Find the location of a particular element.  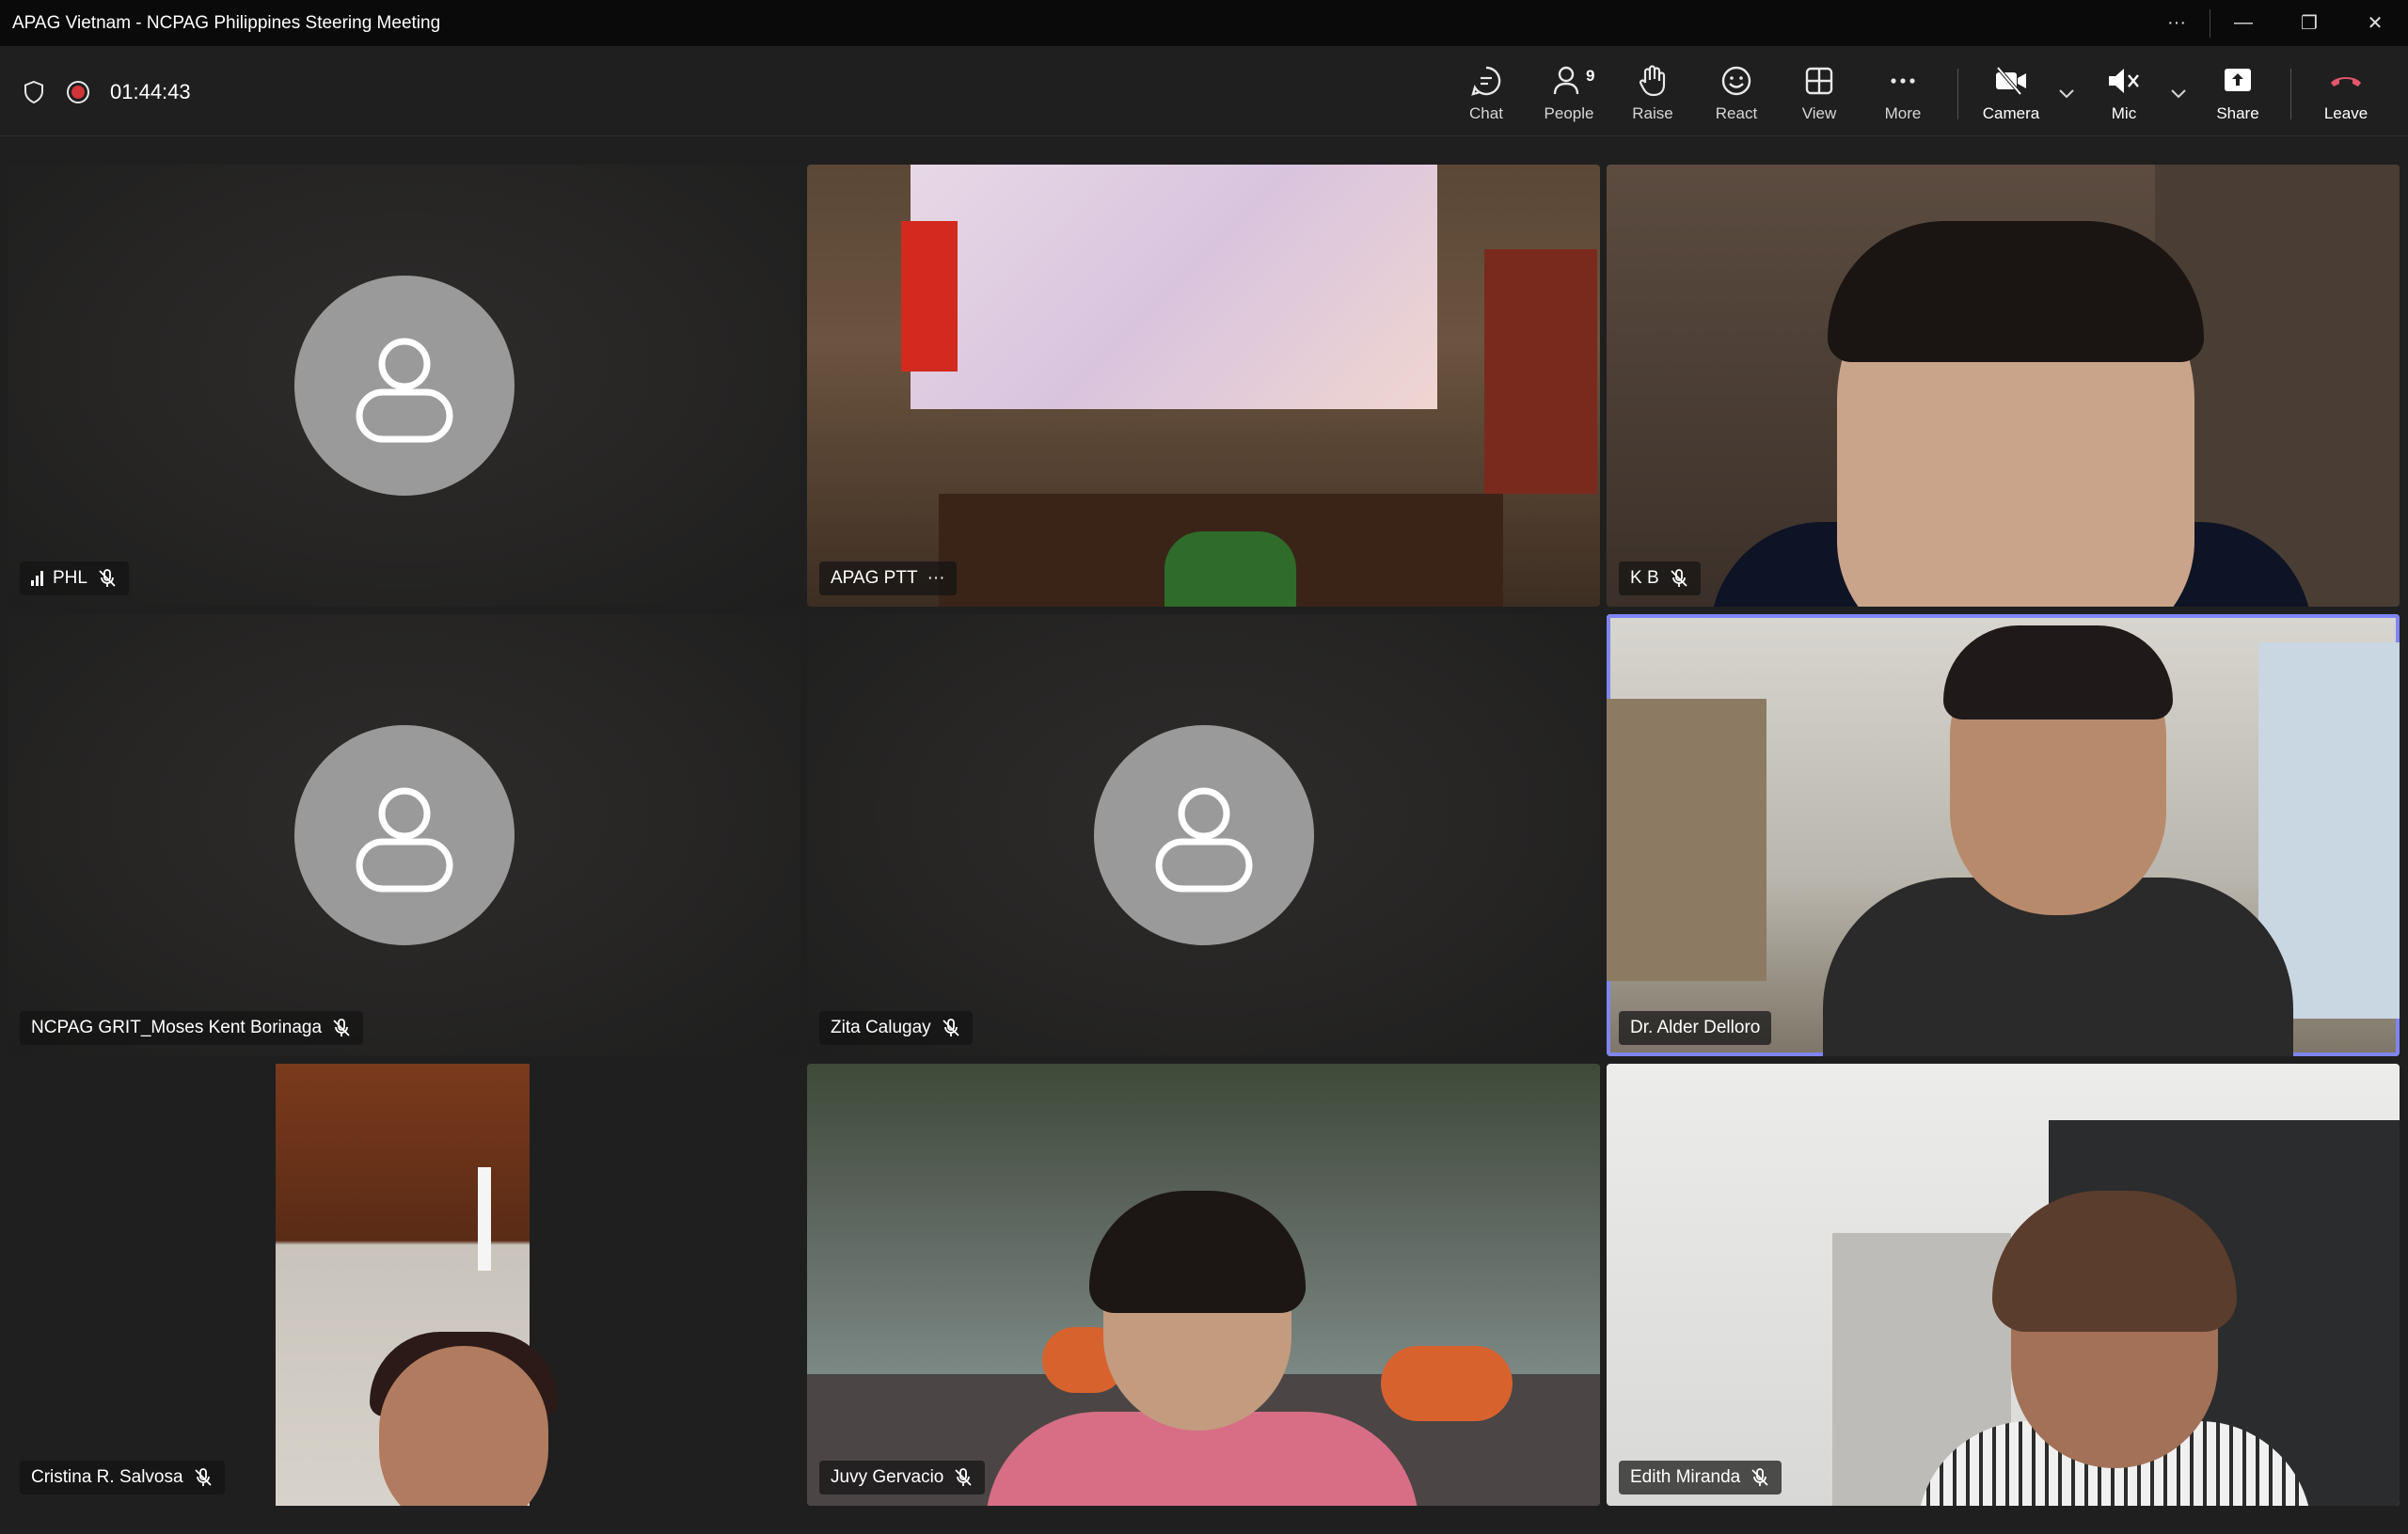

view-label: View is located at coordinates (1819, 113).